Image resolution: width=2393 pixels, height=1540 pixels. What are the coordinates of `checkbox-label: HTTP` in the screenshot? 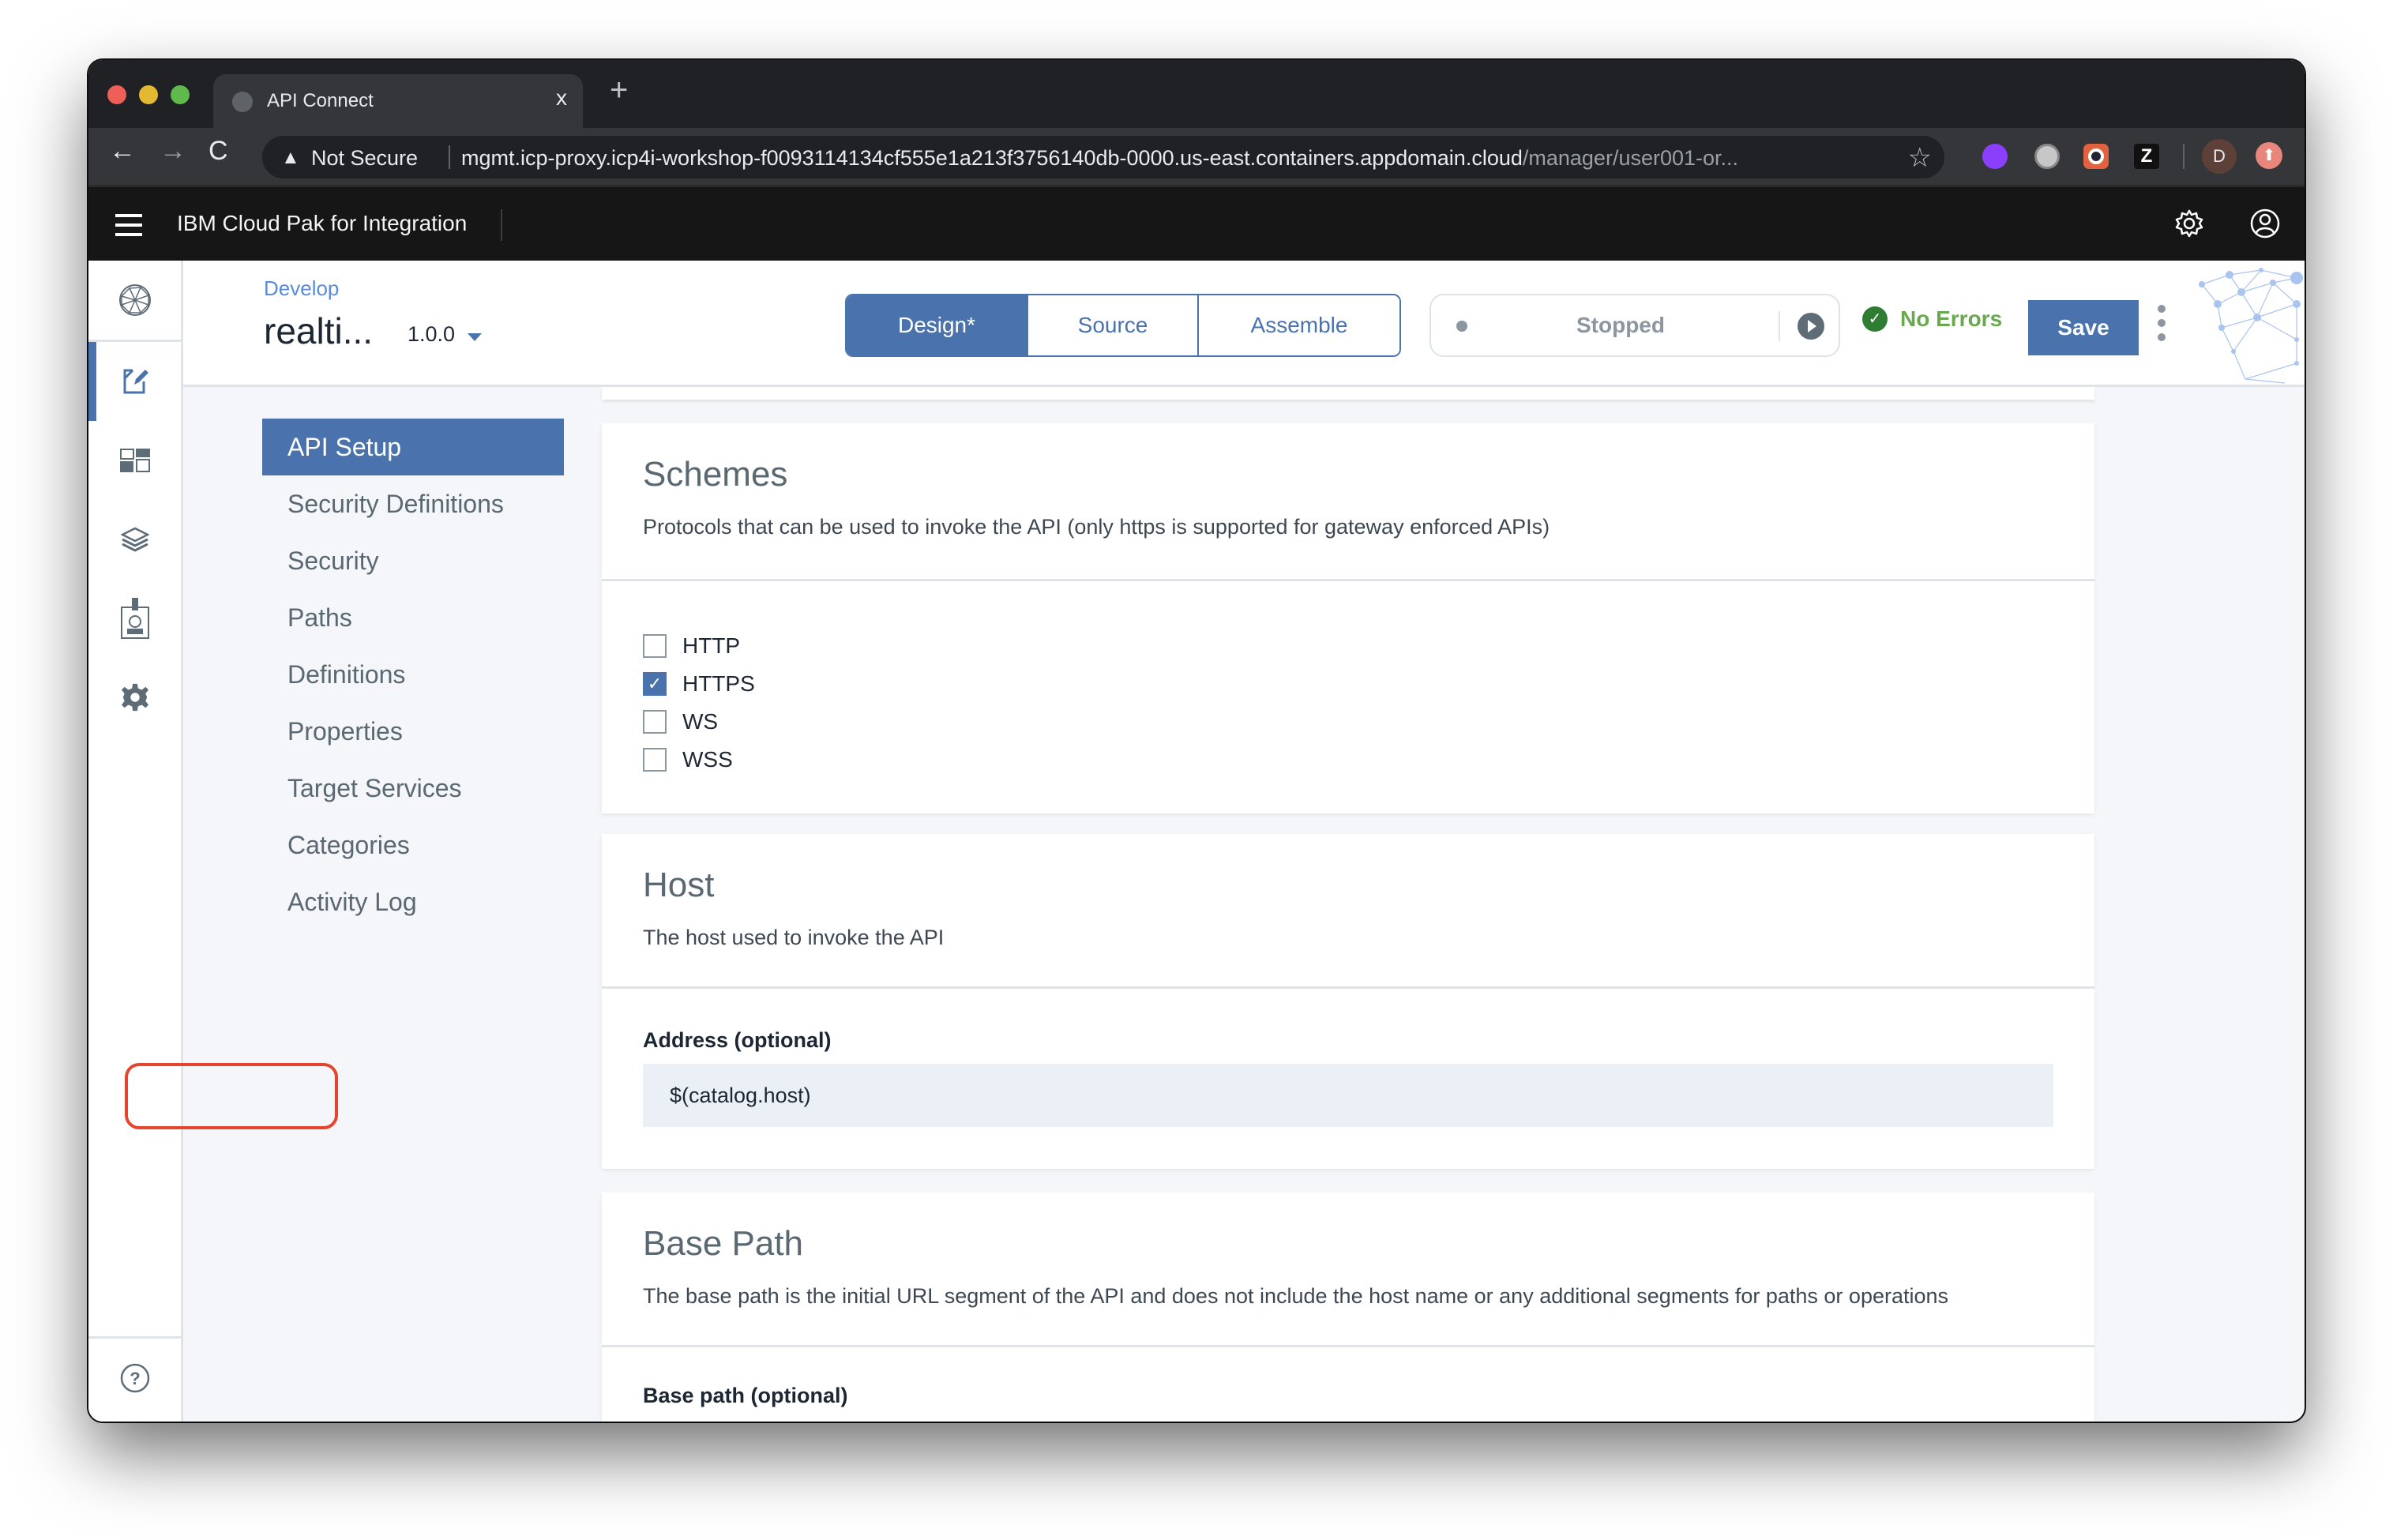 It's located at (711, 645).